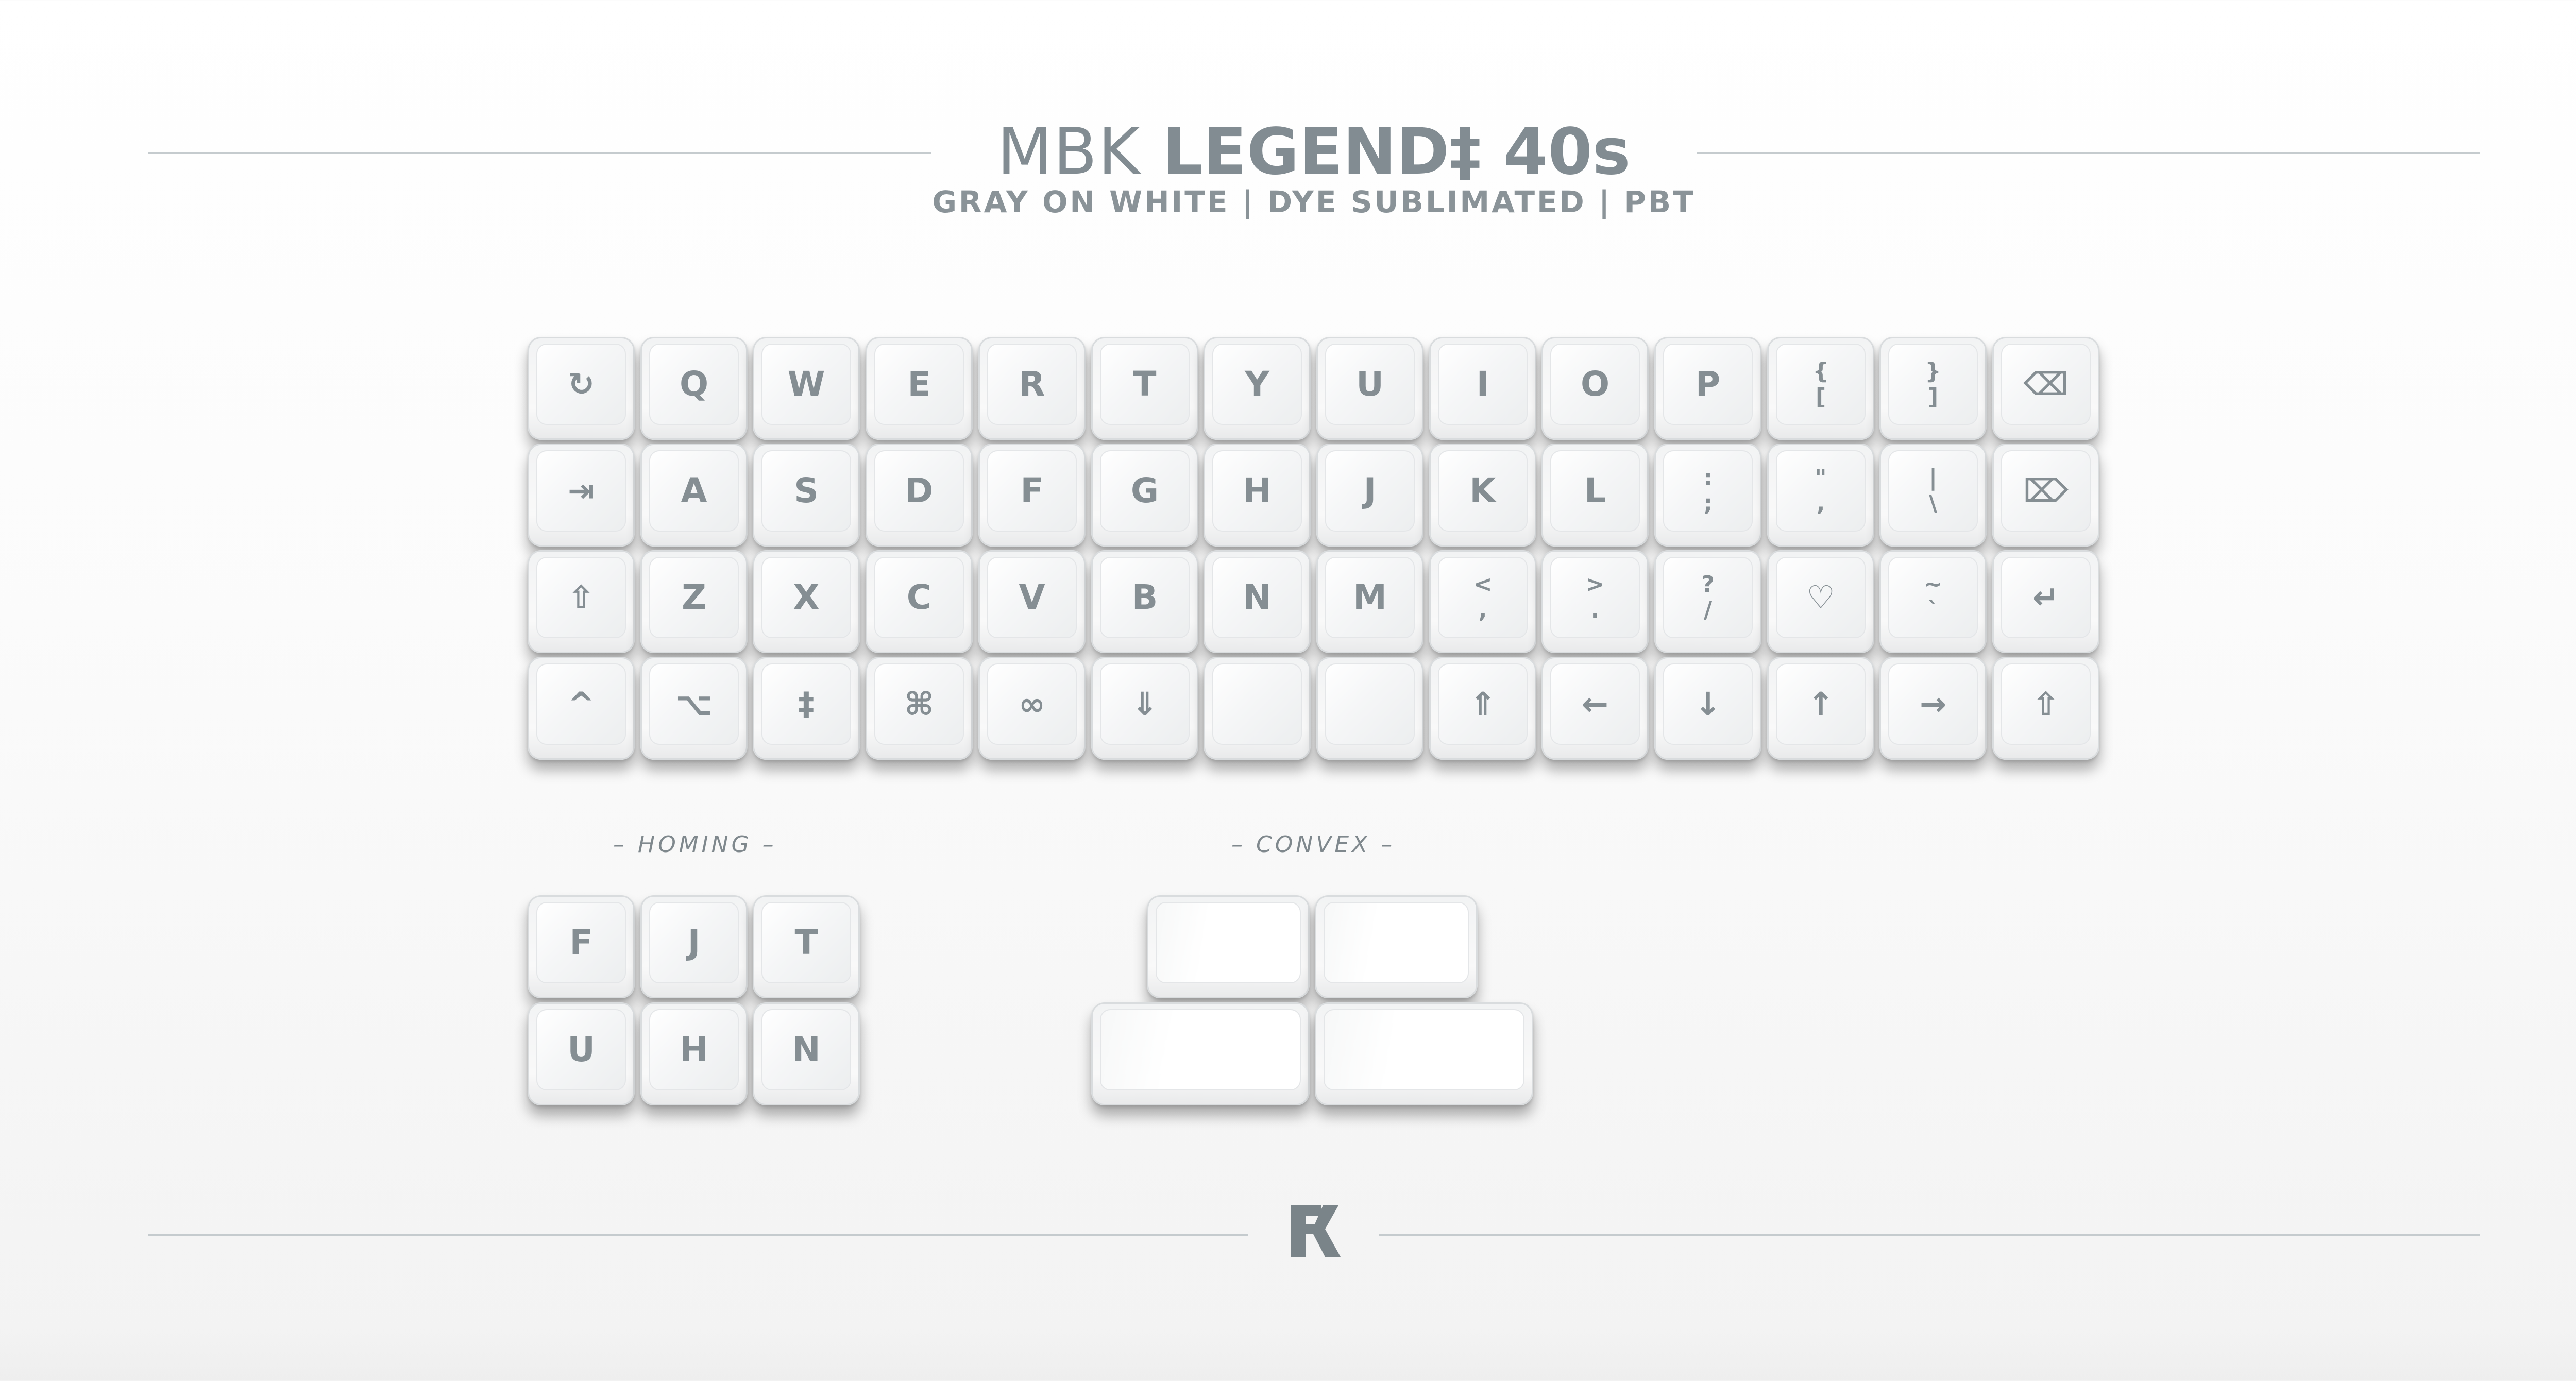 The image size is (2576, 1381). I want to click on footer-rule-left, so click(698, 1235).